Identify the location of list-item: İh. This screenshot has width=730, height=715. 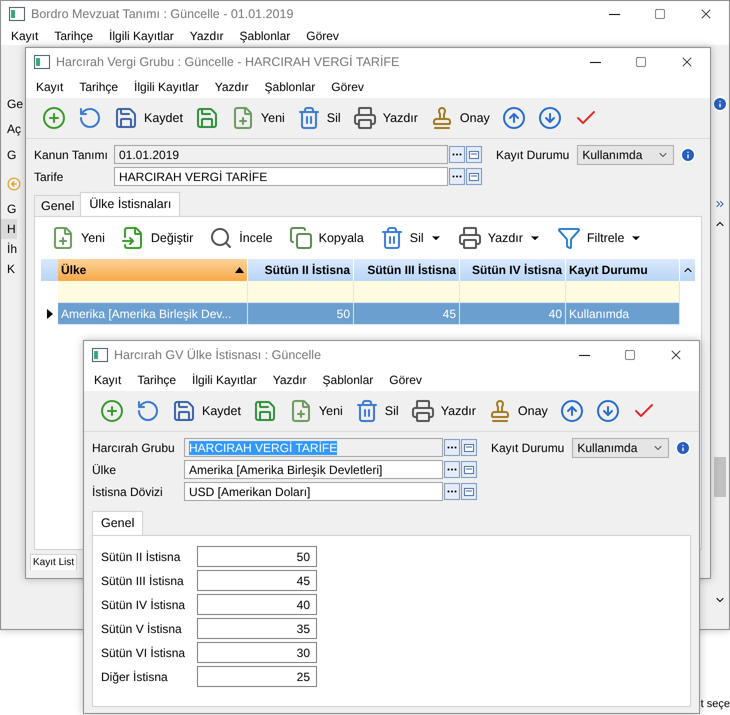
(9, 249).